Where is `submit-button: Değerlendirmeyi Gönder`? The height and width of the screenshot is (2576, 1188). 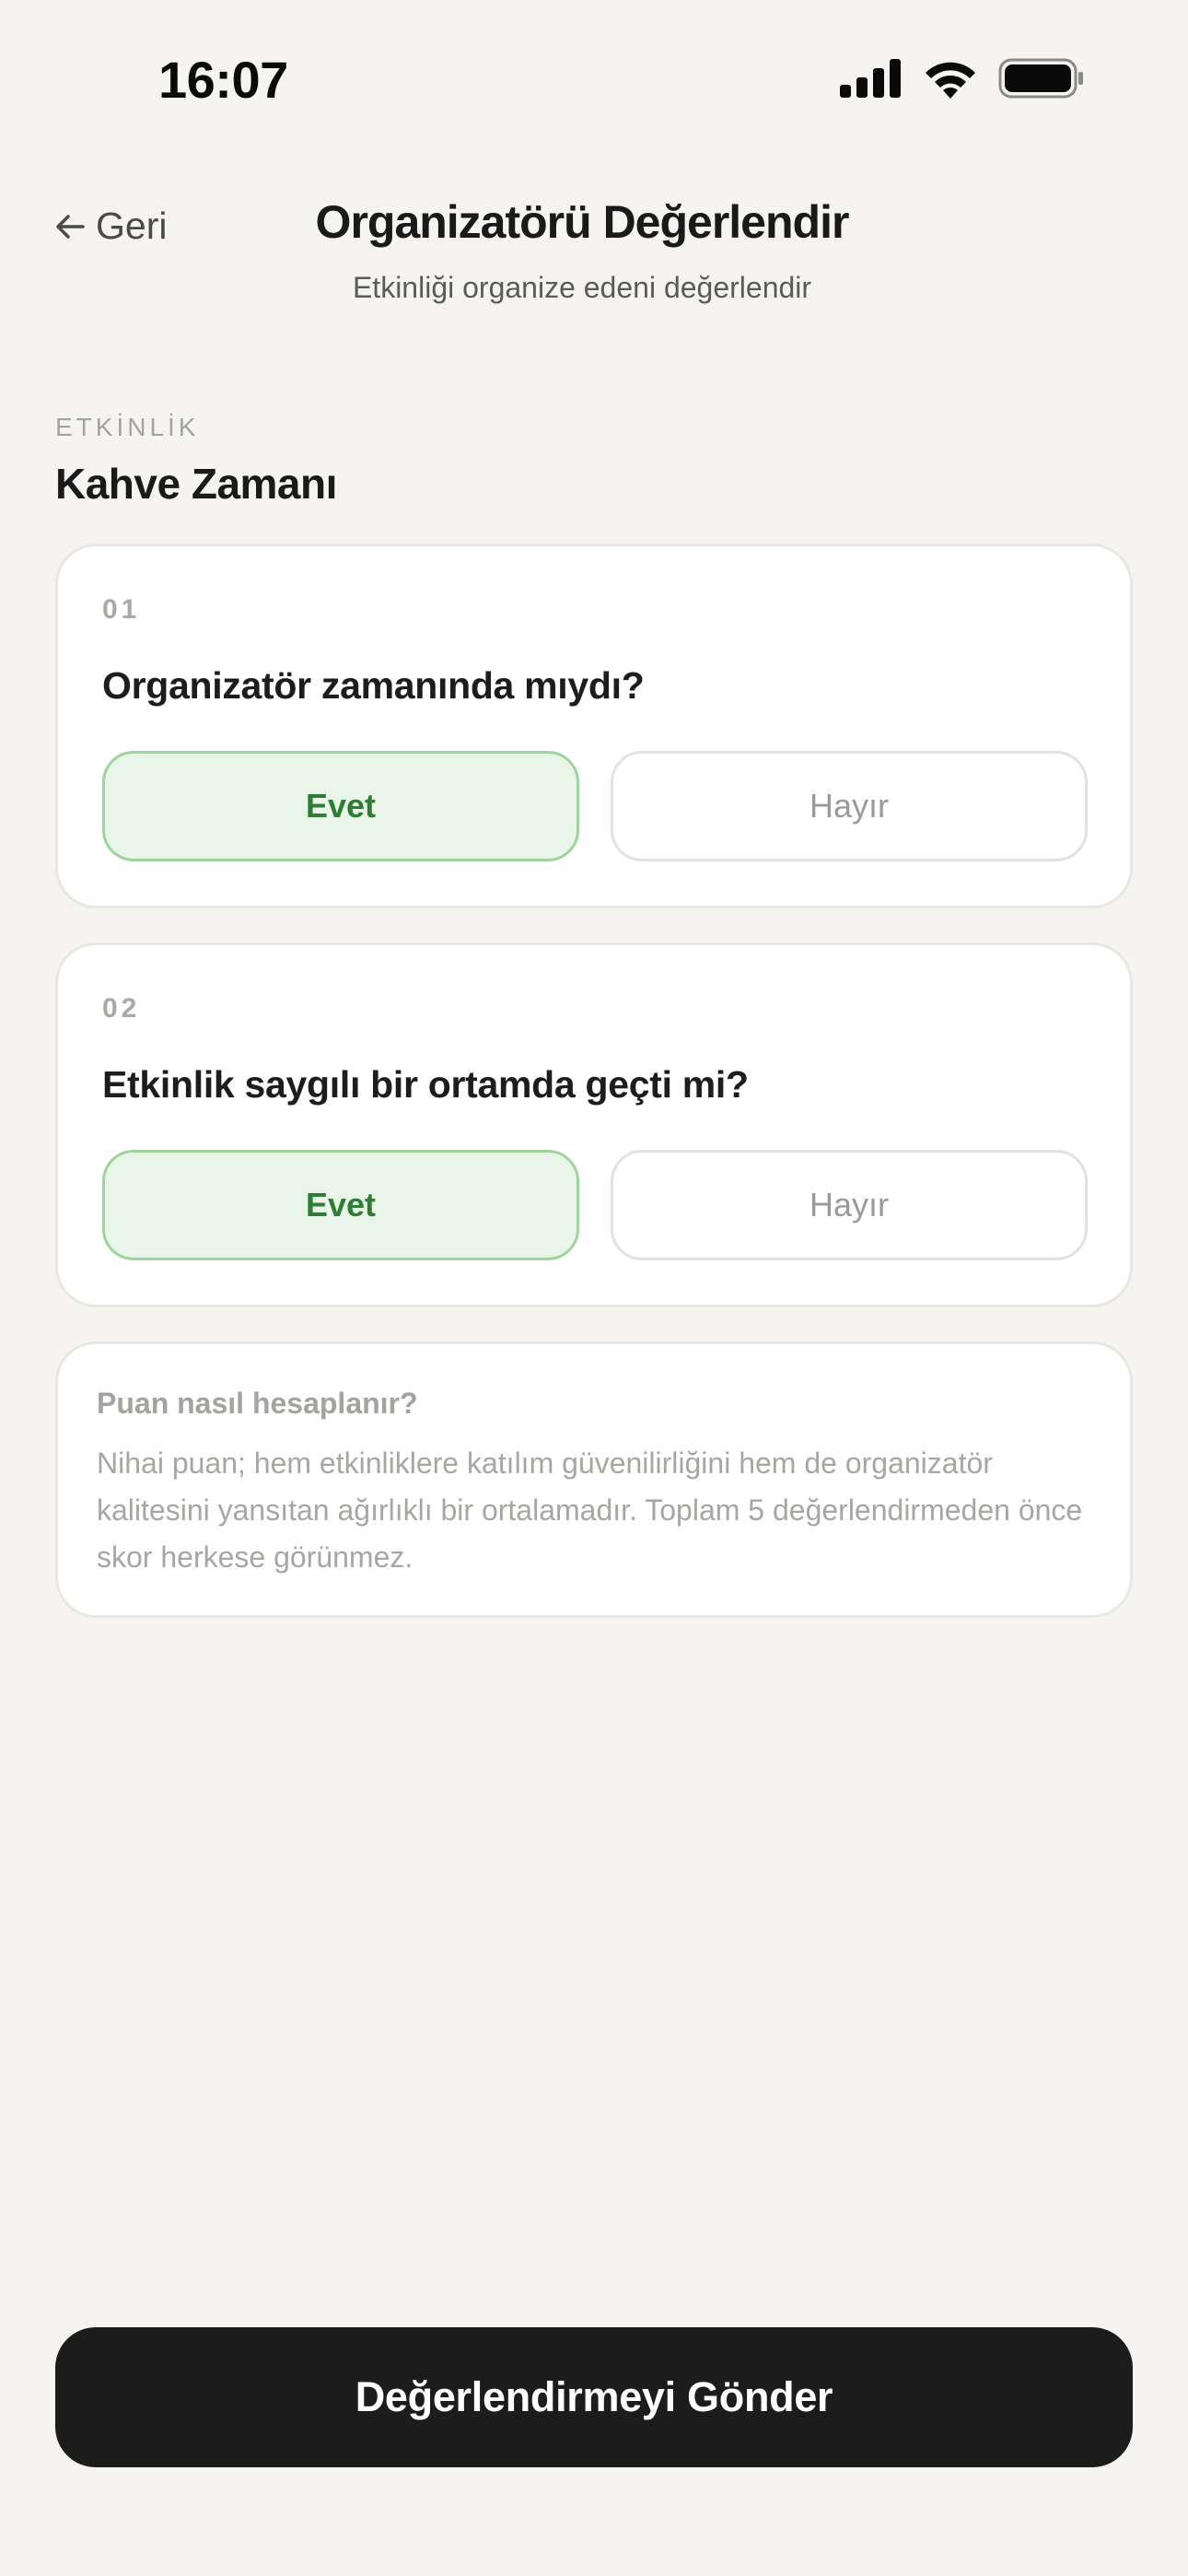
submit-button: Değerlendirmeyi Gönder is located at coordinates (594, 2397).